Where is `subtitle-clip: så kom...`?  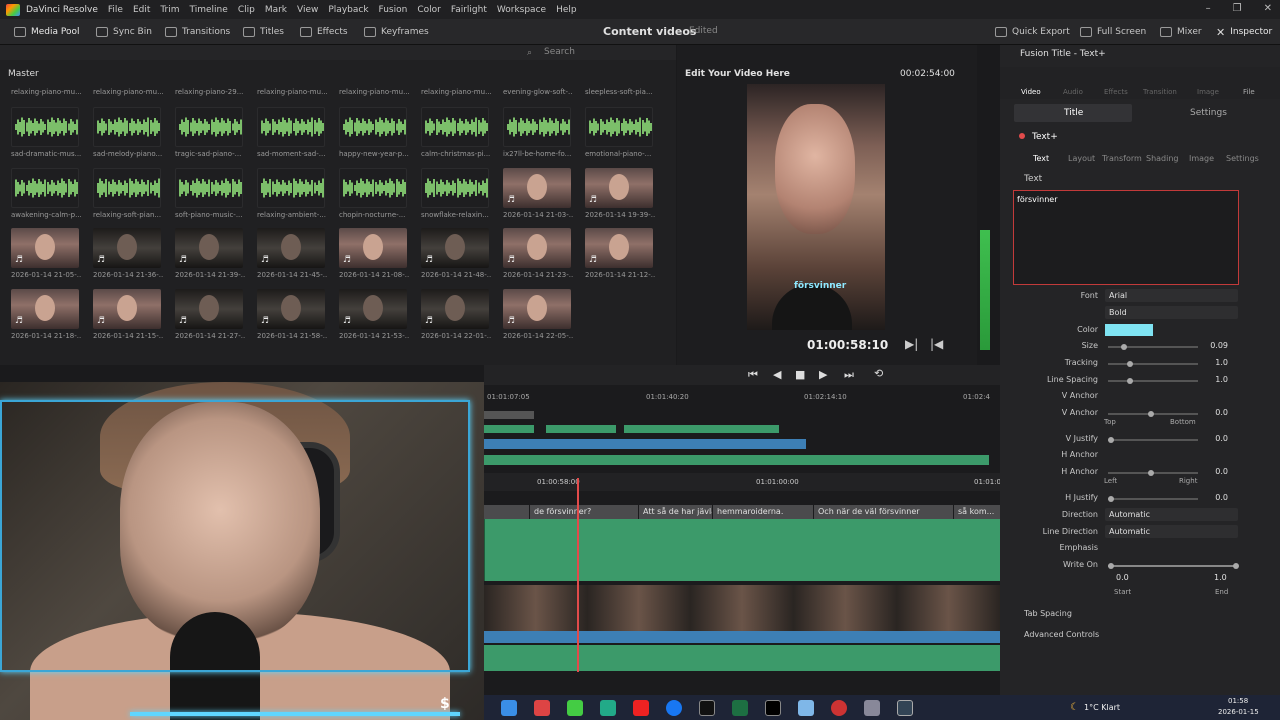
subtitle-clip: så kom... is located at coordinates (977, 512).